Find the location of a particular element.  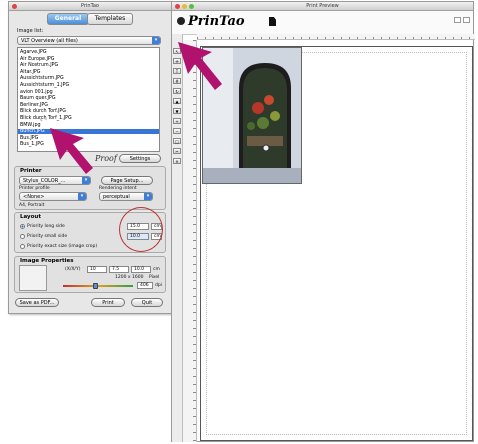

preview-title: Print Preview is located at coordinates (322, 6).